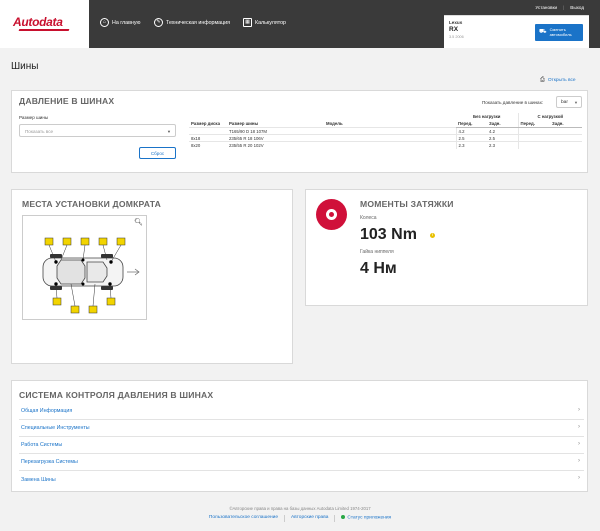  What do you see at coordinates (388, 234) in the screenshot?
I see `wheel-torque-value: 103 Nm` at bounding box center [388, 234].